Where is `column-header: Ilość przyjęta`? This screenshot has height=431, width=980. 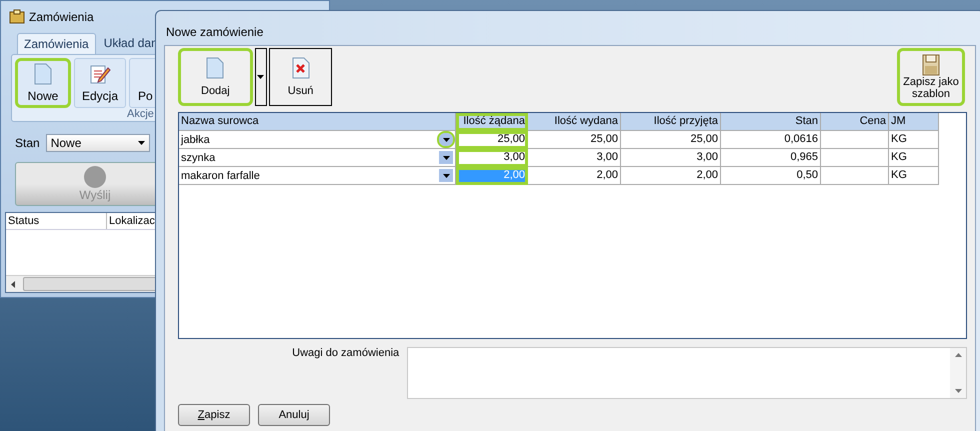
column-header: Ilość przyjęta is located at coordinates (671, 122).